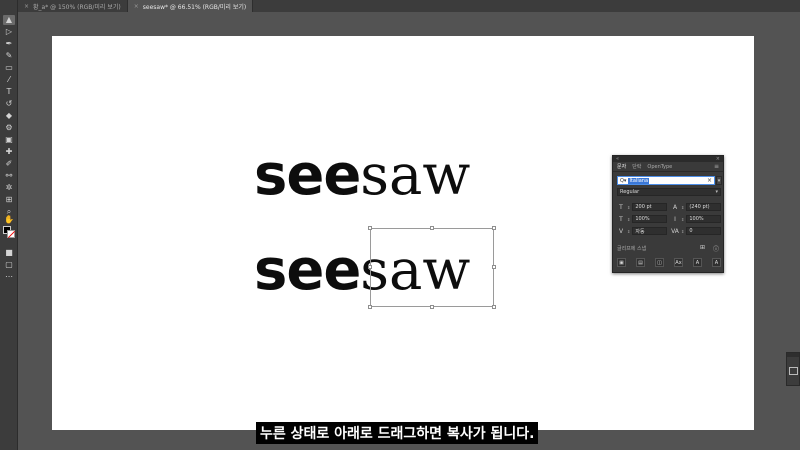  Describe the element at coordinates (9, 140) in the screenshot. I see `free-transform-tool-icon: ▣` at that location.